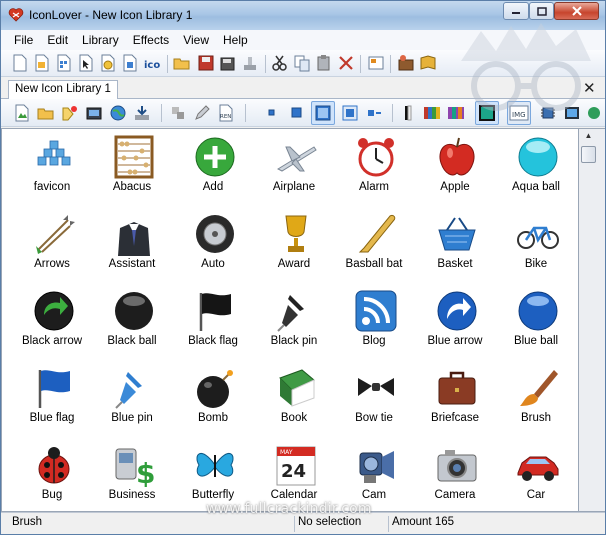  Describe the element at coordinates (63, 89) in the screenshot. I see `tab-new-icon-library-1: New Icon Library 1` at that location.